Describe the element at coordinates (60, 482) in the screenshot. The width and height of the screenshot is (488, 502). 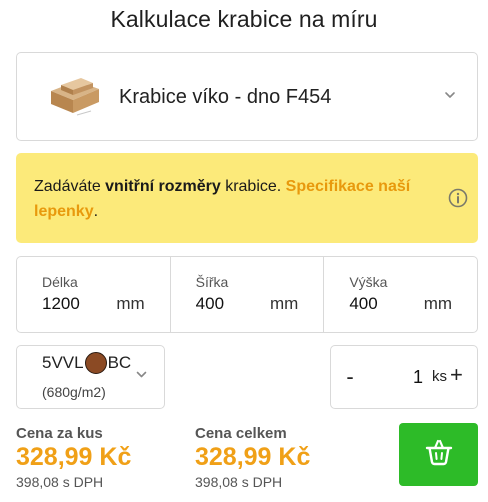
I see `price-per-piece-vat: 398,08 s DPH` at that location.